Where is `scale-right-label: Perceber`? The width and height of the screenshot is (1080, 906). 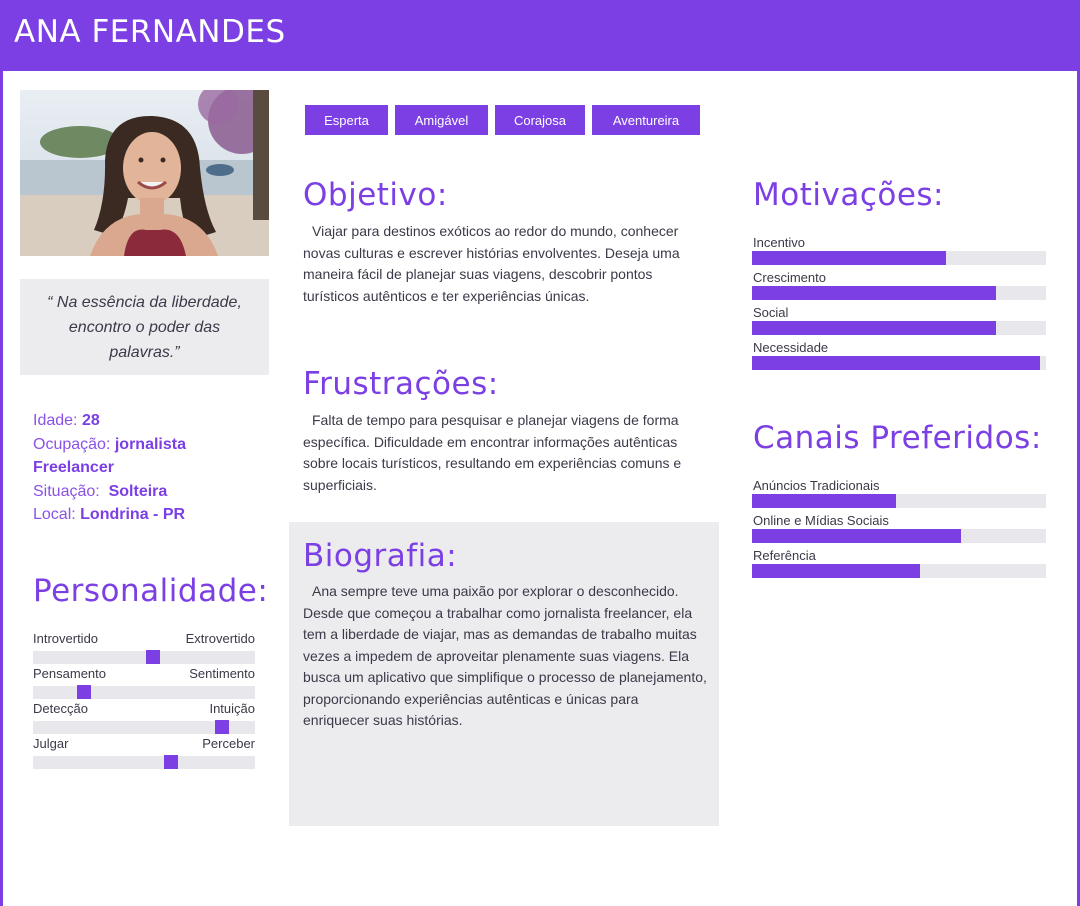 scale-right-label: Perceber is located at coordinates (228, 743).